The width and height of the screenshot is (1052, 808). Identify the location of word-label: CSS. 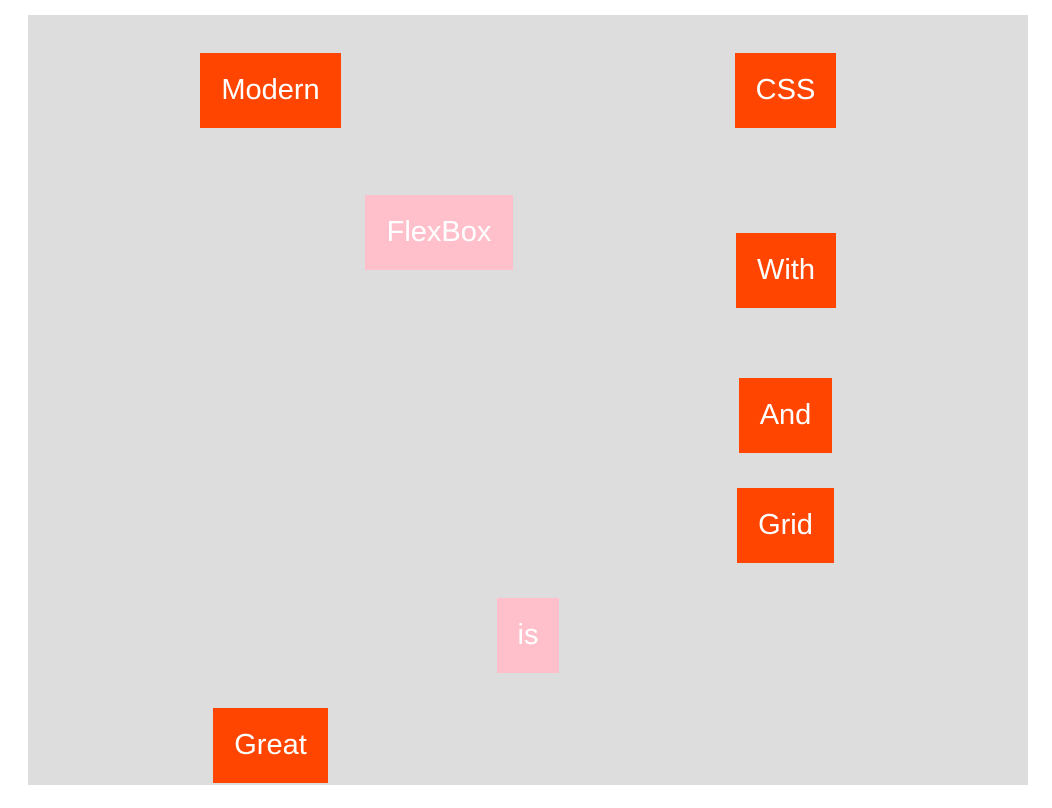
(785, 90).